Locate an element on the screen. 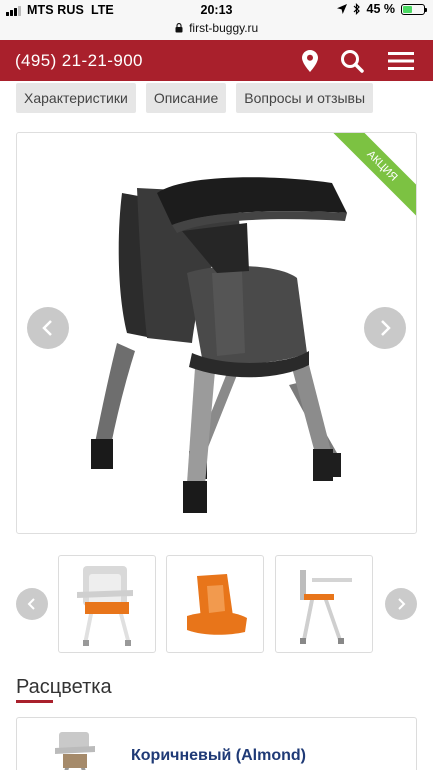  product-tabs: Характеристики Описание Вопросы и отзывы is located at coordinates (195, 98).